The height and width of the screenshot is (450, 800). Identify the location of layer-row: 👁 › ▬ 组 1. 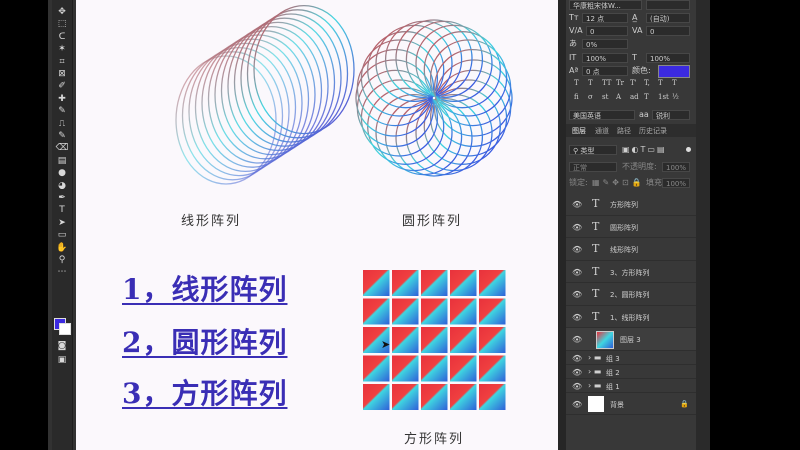
(631, 386).